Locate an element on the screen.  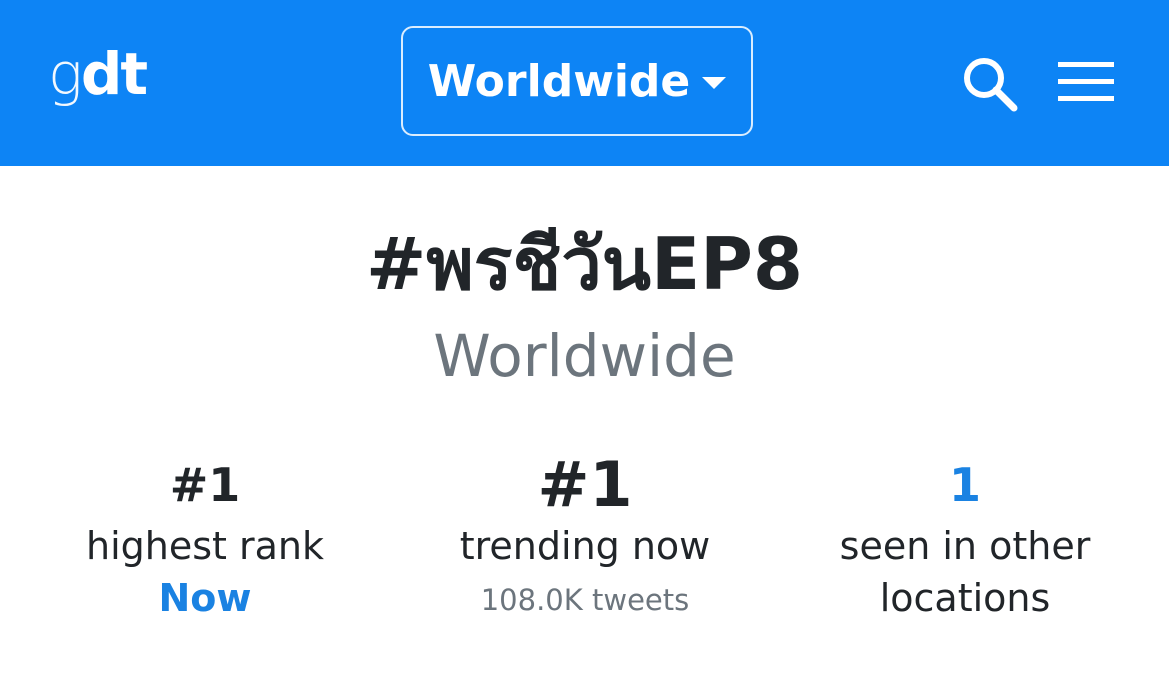
trend-title: #พรชีวันEP8 is located at coordinates (584, 264).